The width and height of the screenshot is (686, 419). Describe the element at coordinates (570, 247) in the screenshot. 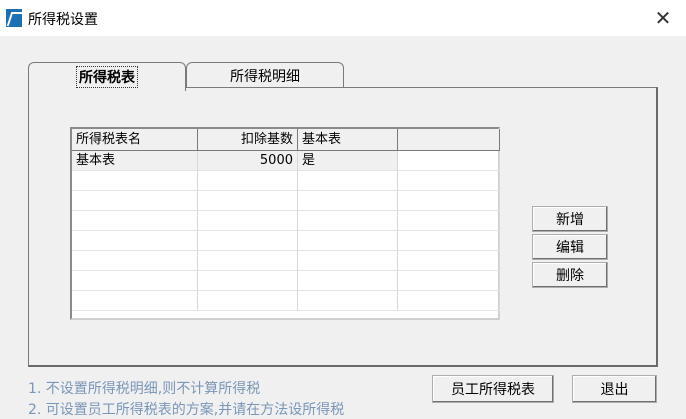

I see `edit-button: 编辑` at that location.